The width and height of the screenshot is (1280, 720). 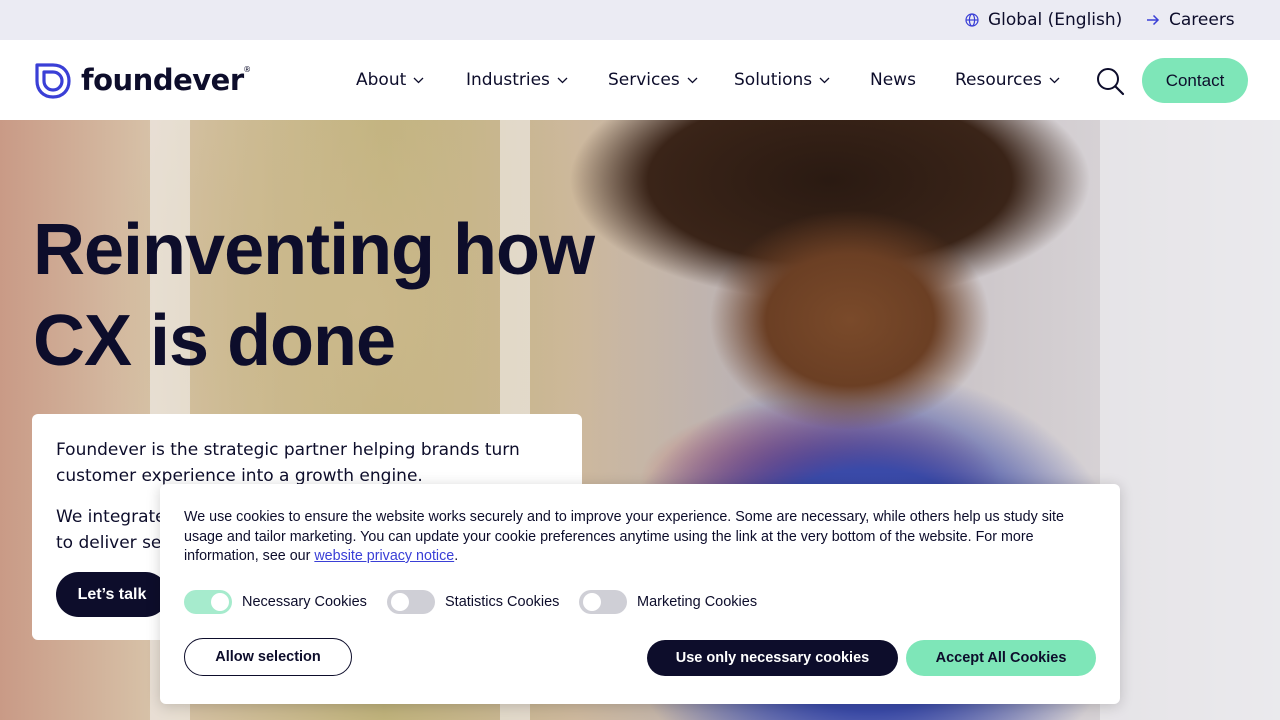 I want to click on lets-talk-button: Let’s talk, so click(x=112, y=594).